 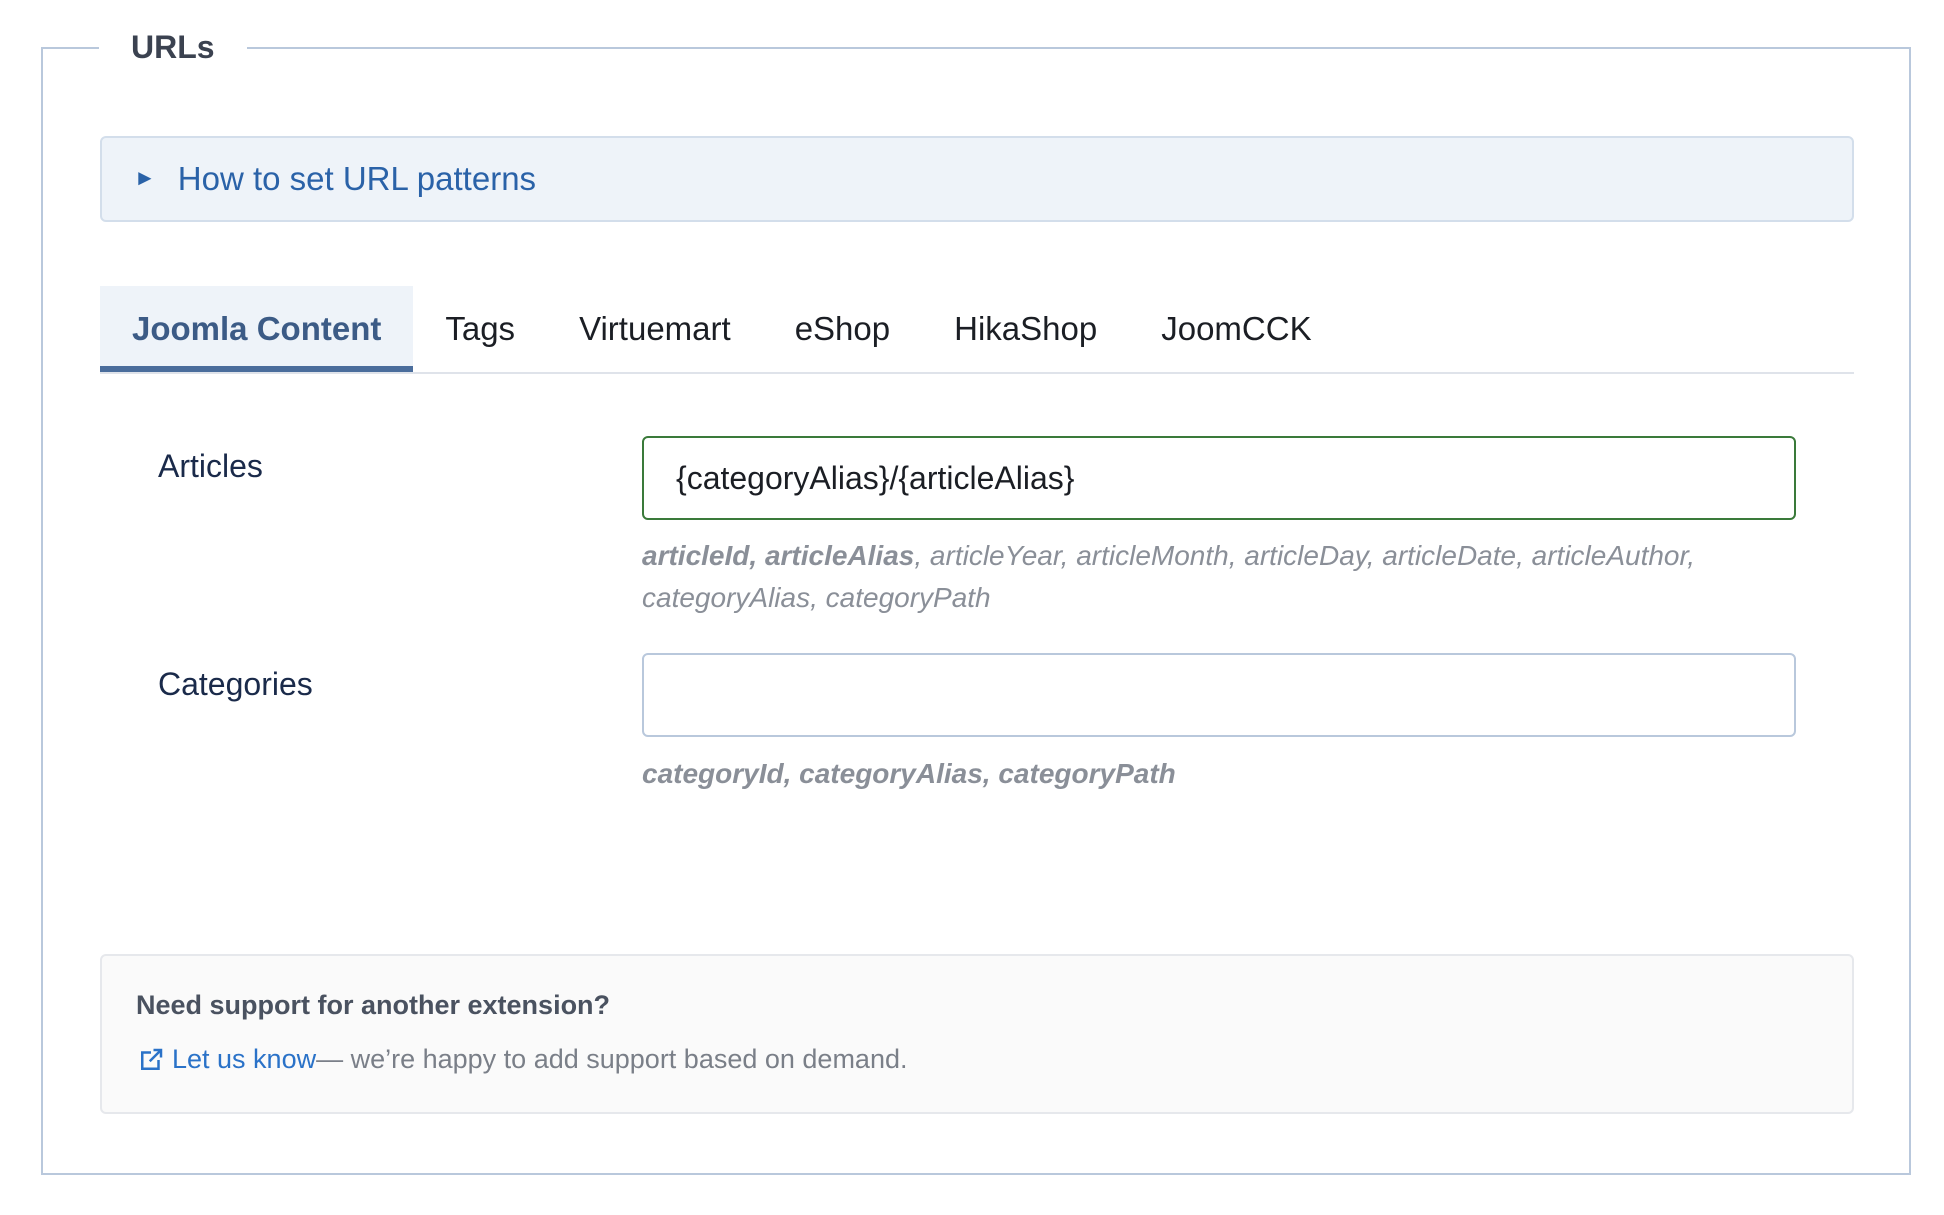 What do you see at coordinates (909, 773) in the screenshot?
I see `categories-hint-primary: categoryId, categoryAlias, categoryPath` at bounding box center [909, 773].